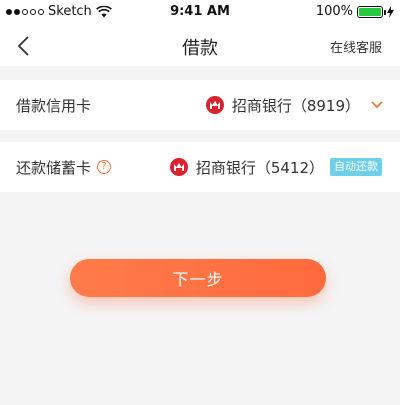 The image size is (400, 405). Describe the element at coordinates (356, 46) in the screenshot. I see `online-service-button: 在线客服` at that location.